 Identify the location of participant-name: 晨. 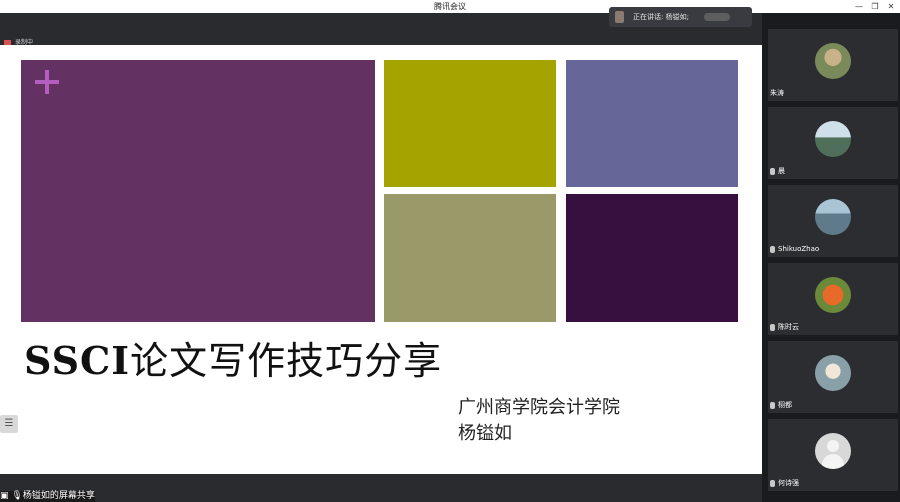
(777, 171).